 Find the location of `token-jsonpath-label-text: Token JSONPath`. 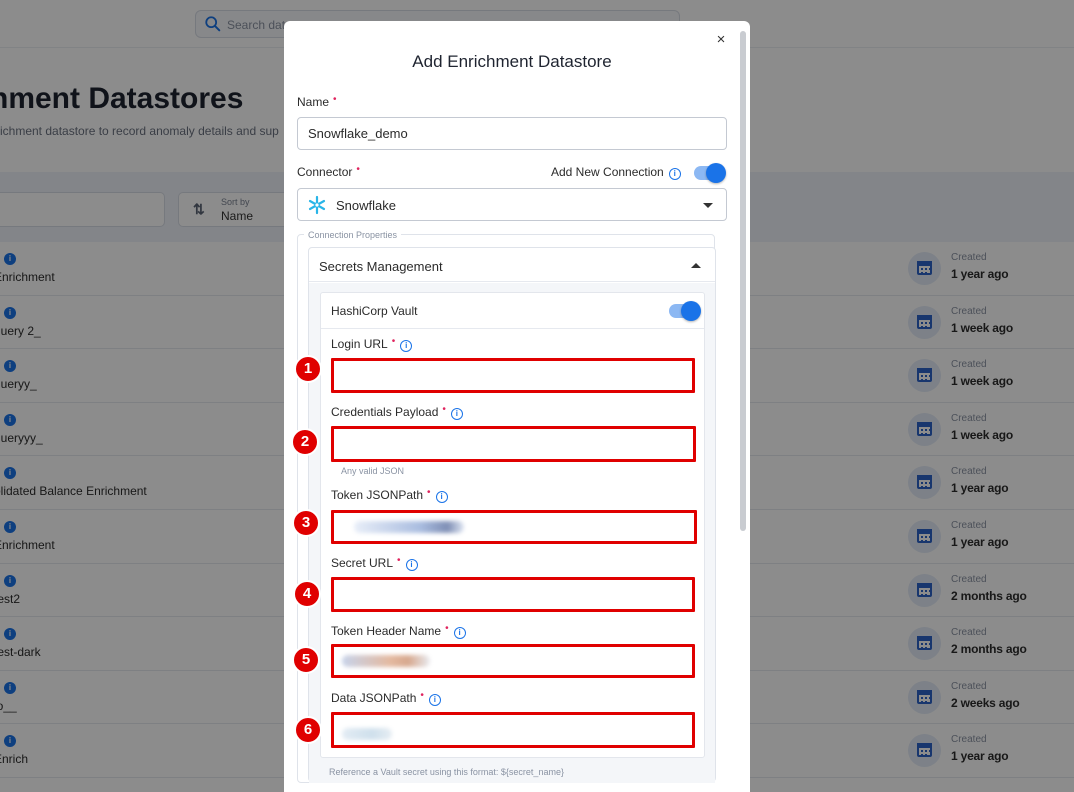

token-jsonpath-label-text: Token JSONPath is located at coordinates (377, 495).